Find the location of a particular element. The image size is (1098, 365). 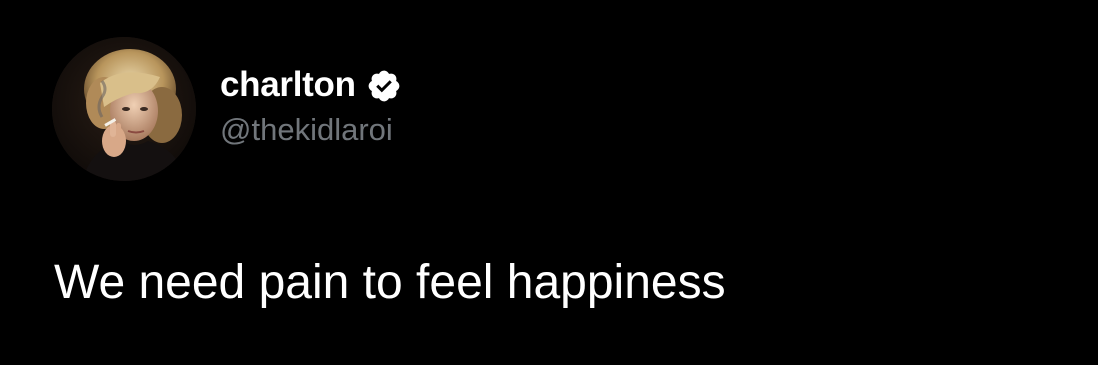

verified-badge-icon is located at coordinates (384, 86).